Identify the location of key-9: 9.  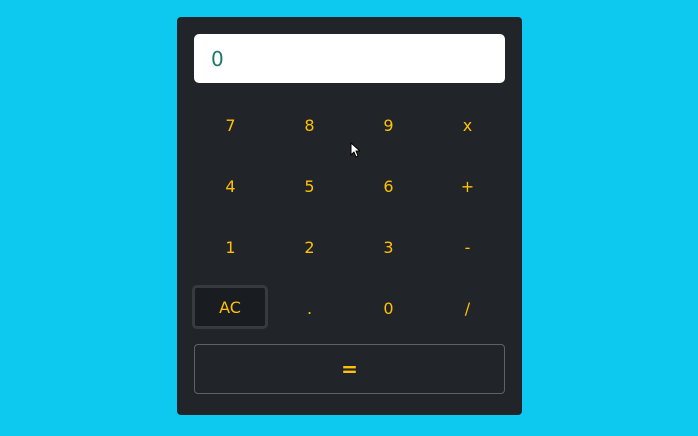
(388, 125).